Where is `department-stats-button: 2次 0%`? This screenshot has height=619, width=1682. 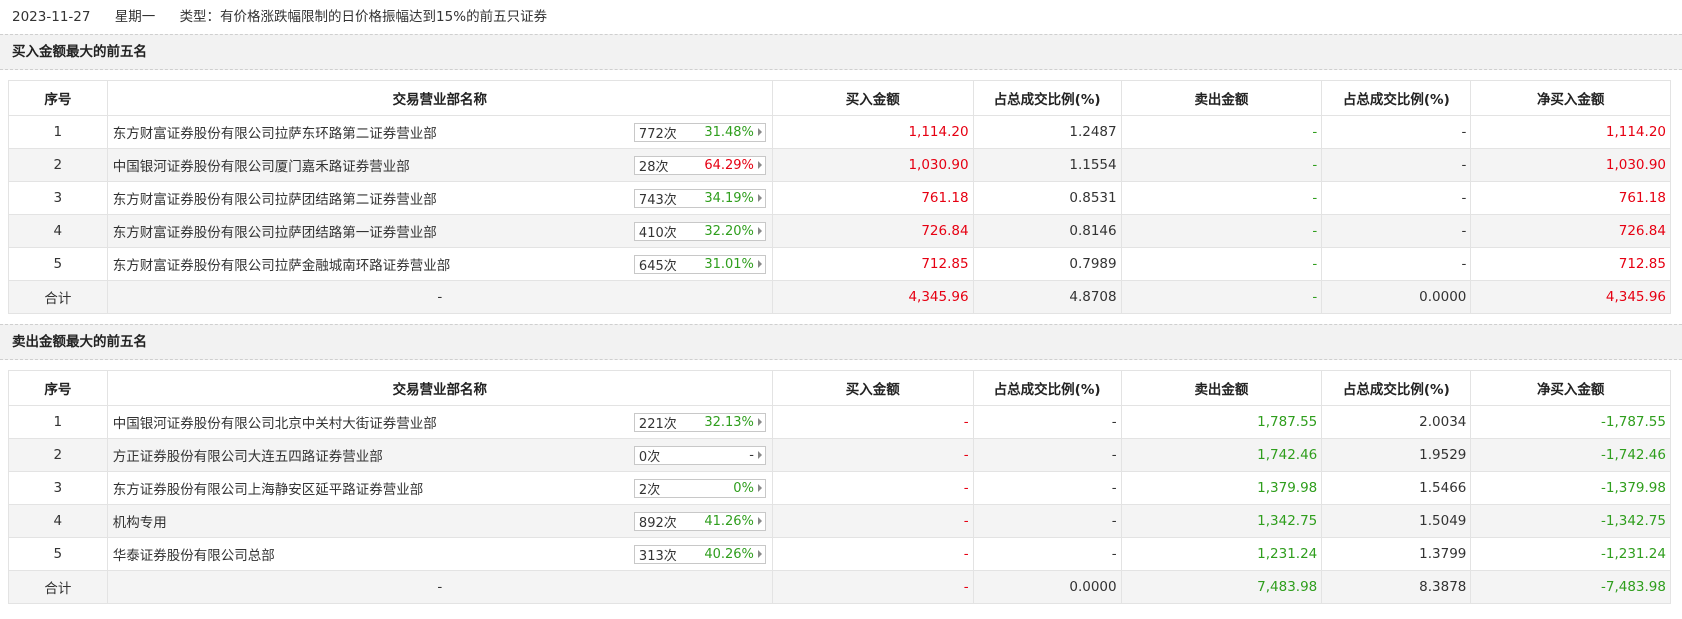 department-stats-button: 2次 0% is located at coordinates (699, 488).